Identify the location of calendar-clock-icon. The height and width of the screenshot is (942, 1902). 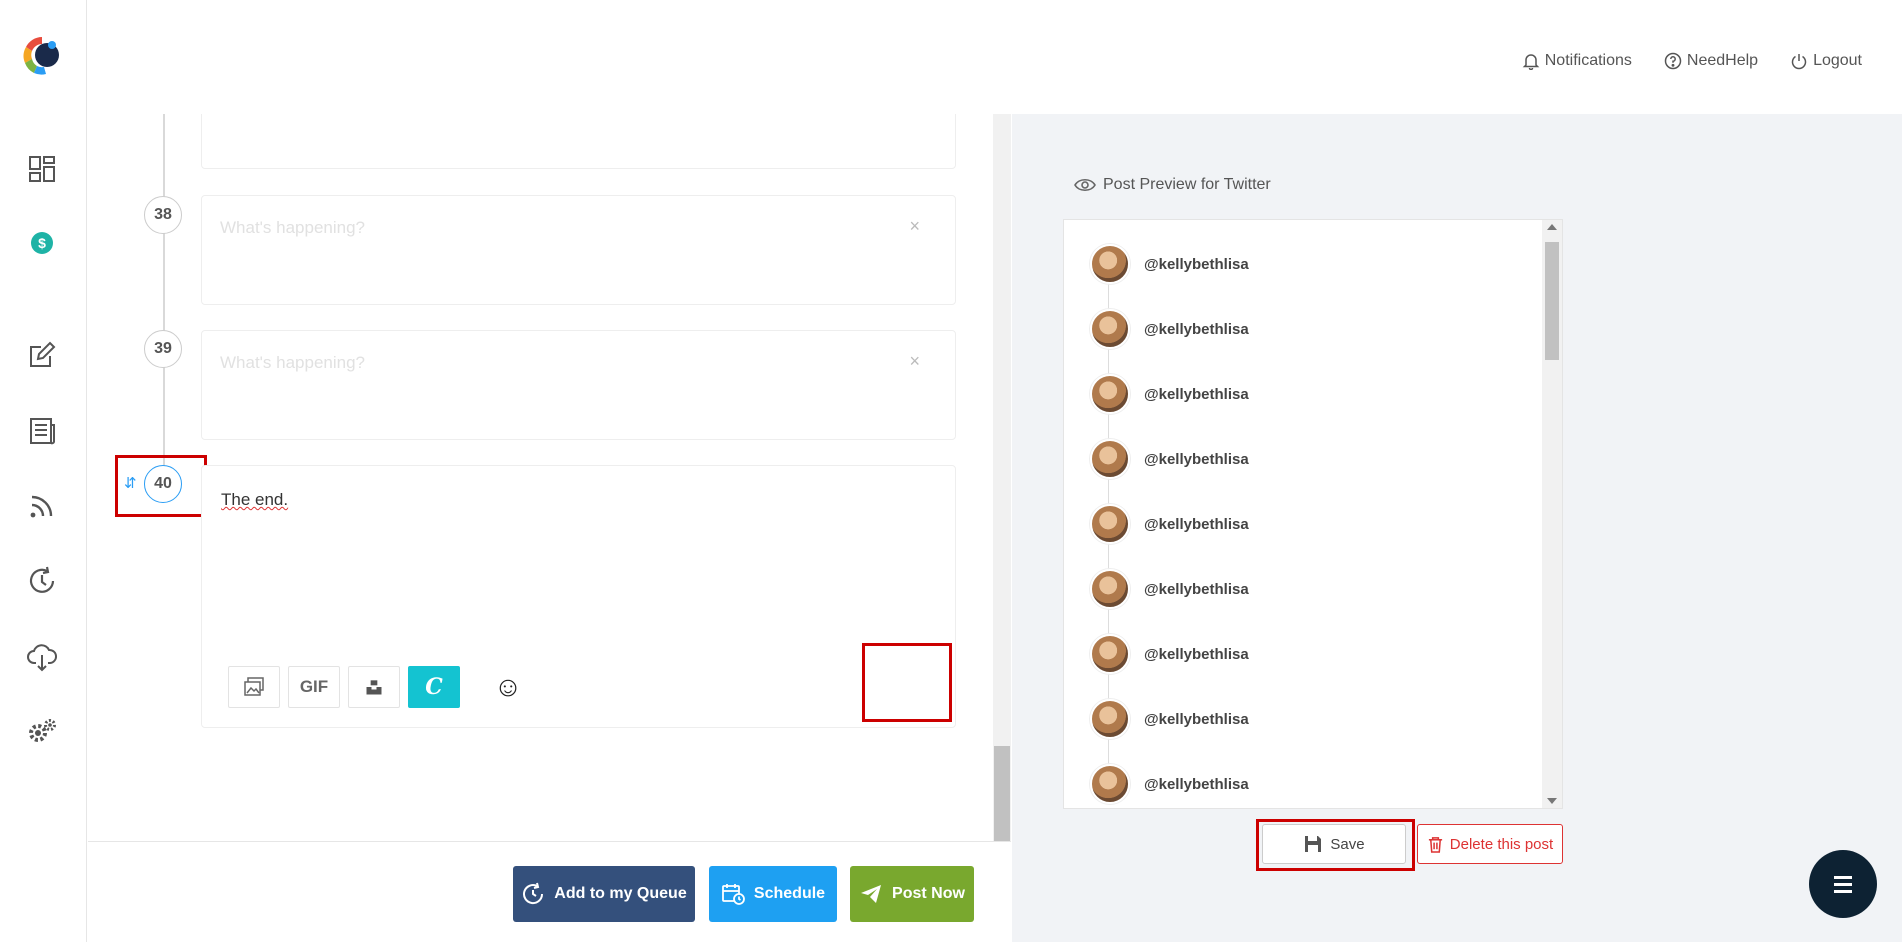
(733, 894).